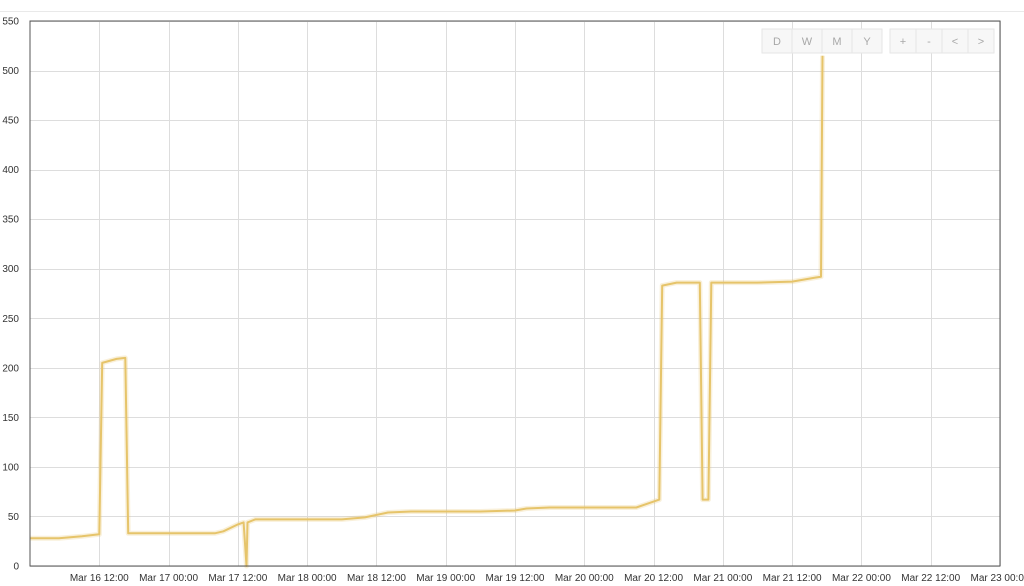  What do you see at coordinates (14, 517) in the screenshot?
I see `y-tick-label: 50` at bounding box center [14, 517].